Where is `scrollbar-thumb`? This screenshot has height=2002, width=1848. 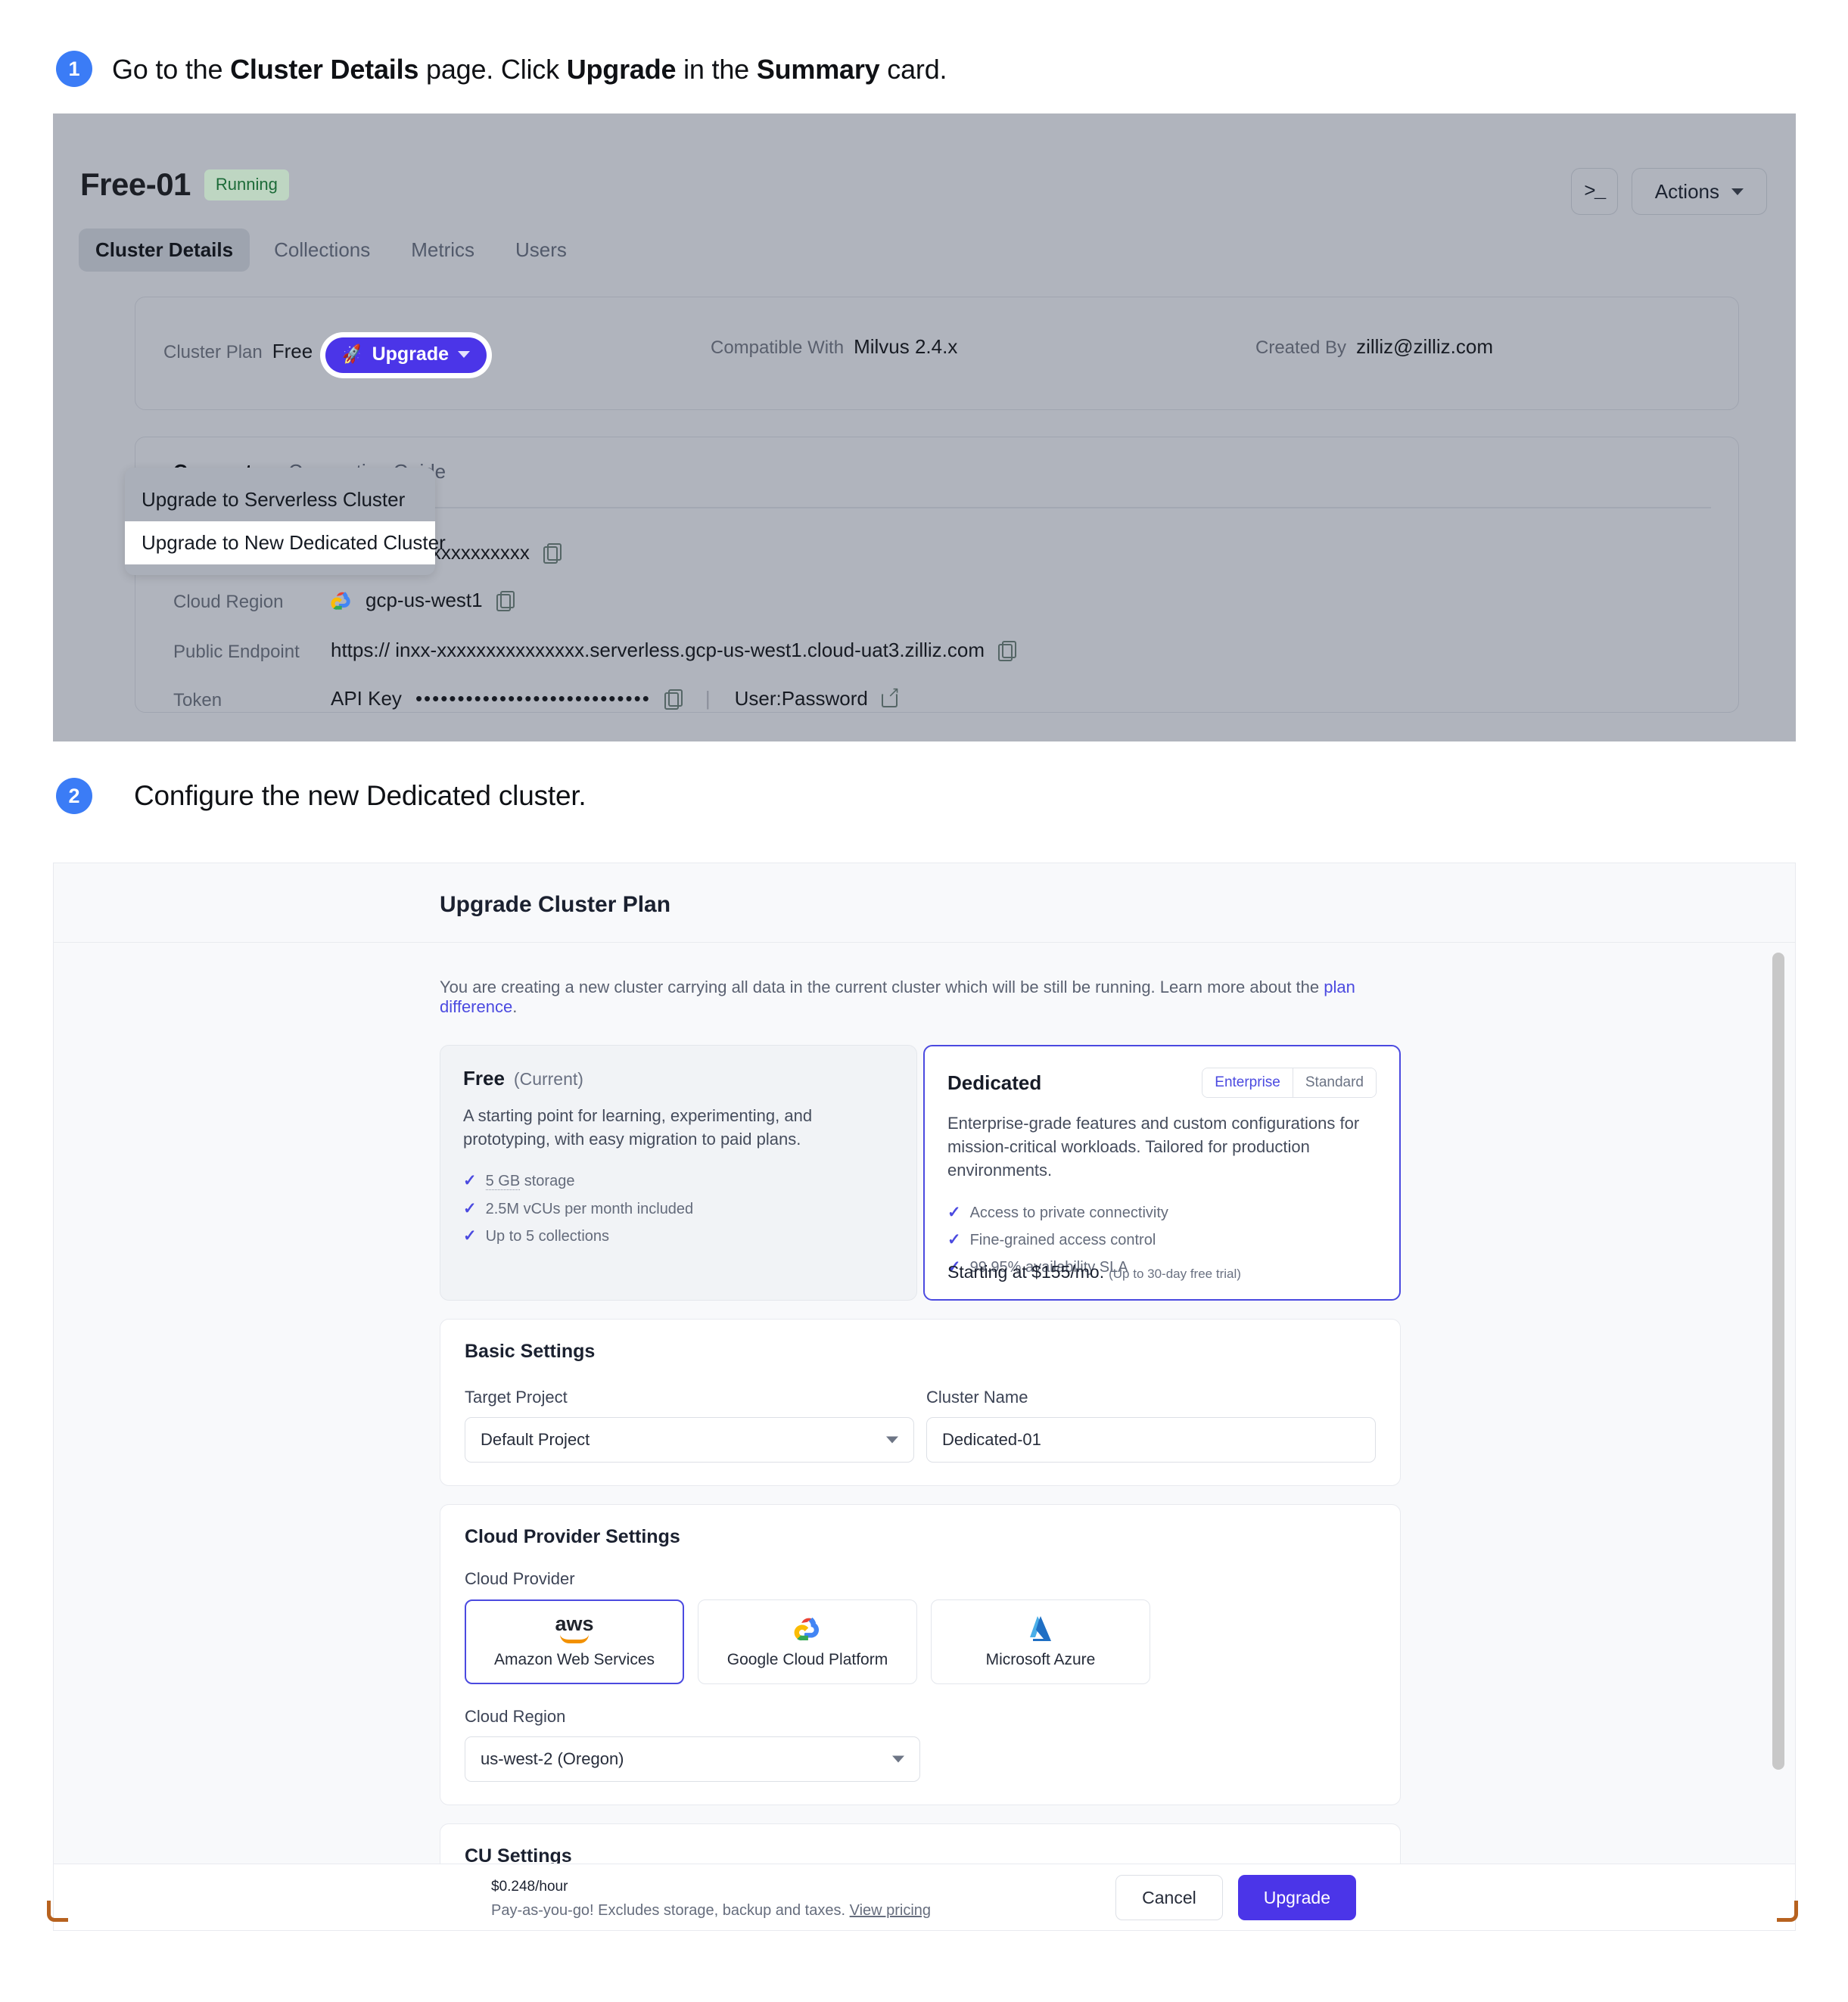
scrollbar-thumb is located at coordinates (1778, 1361).